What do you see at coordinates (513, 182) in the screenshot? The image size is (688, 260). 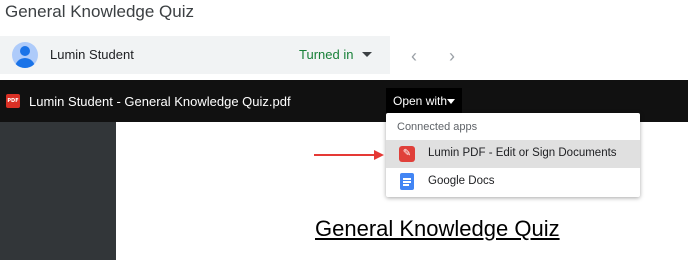 I see `menu-item-google-docs: Google Docs` at bounding box center [513, 182].